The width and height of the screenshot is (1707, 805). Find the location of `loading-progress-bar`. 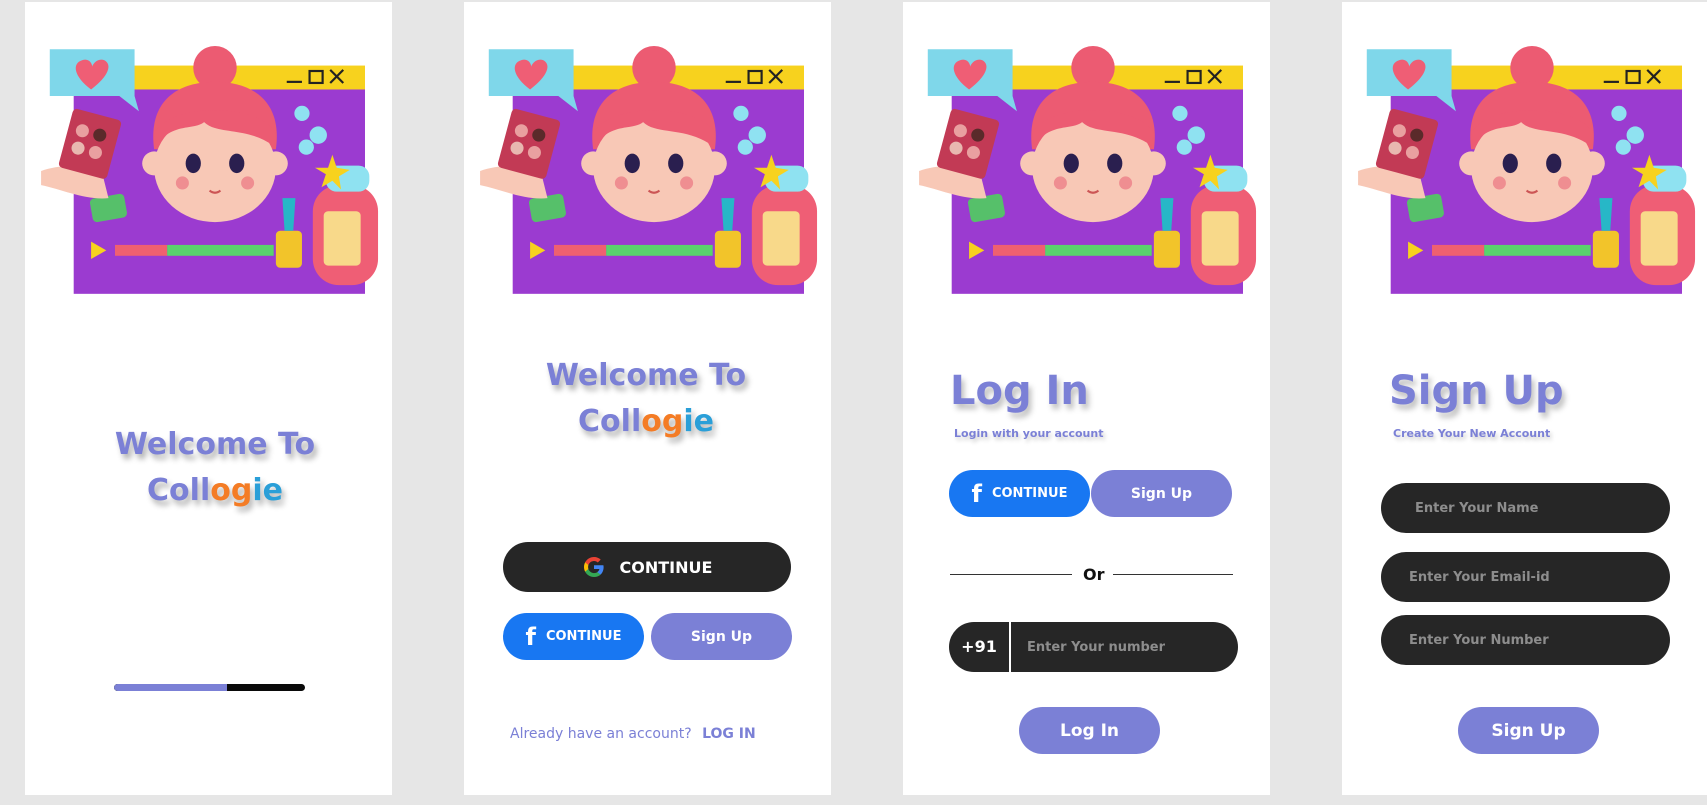

loading-progress-bar is located at coordinates (209, 687).